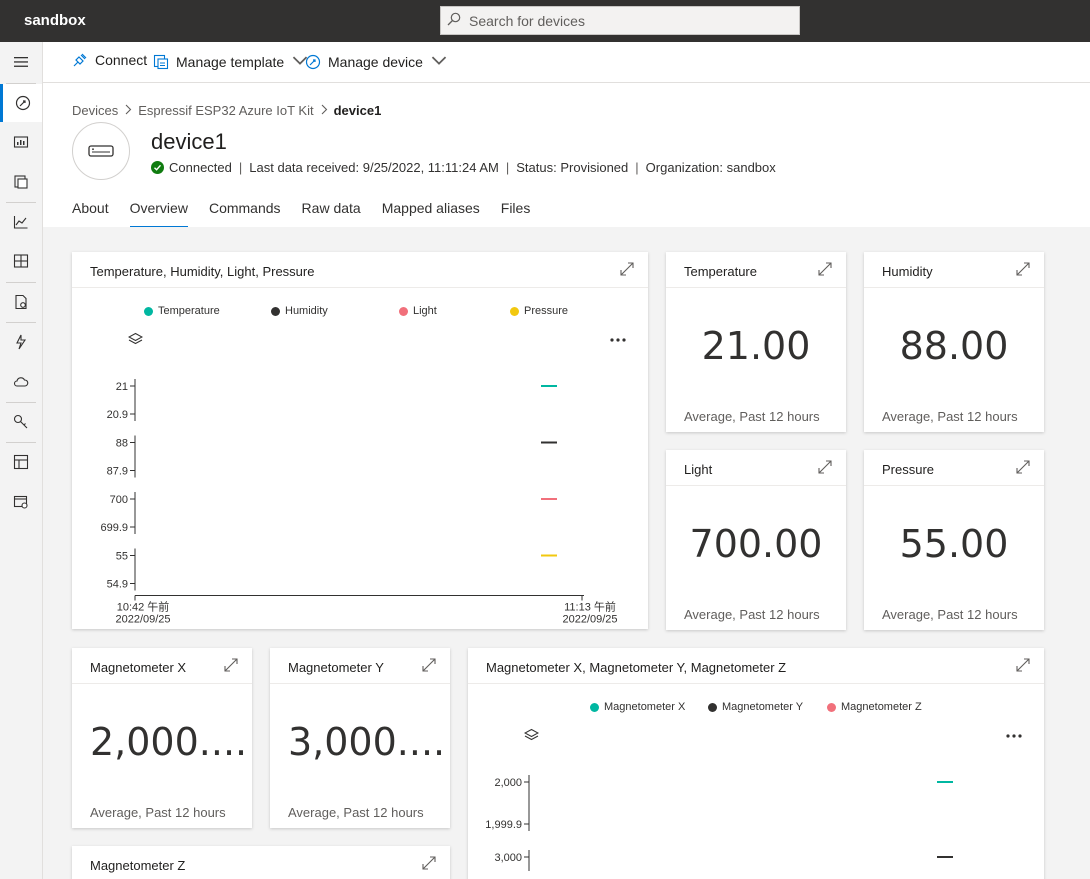 The width and height of the screenshot is (1090, 879). I want to click on y-tick-label: 54.9, so click(117, 585).